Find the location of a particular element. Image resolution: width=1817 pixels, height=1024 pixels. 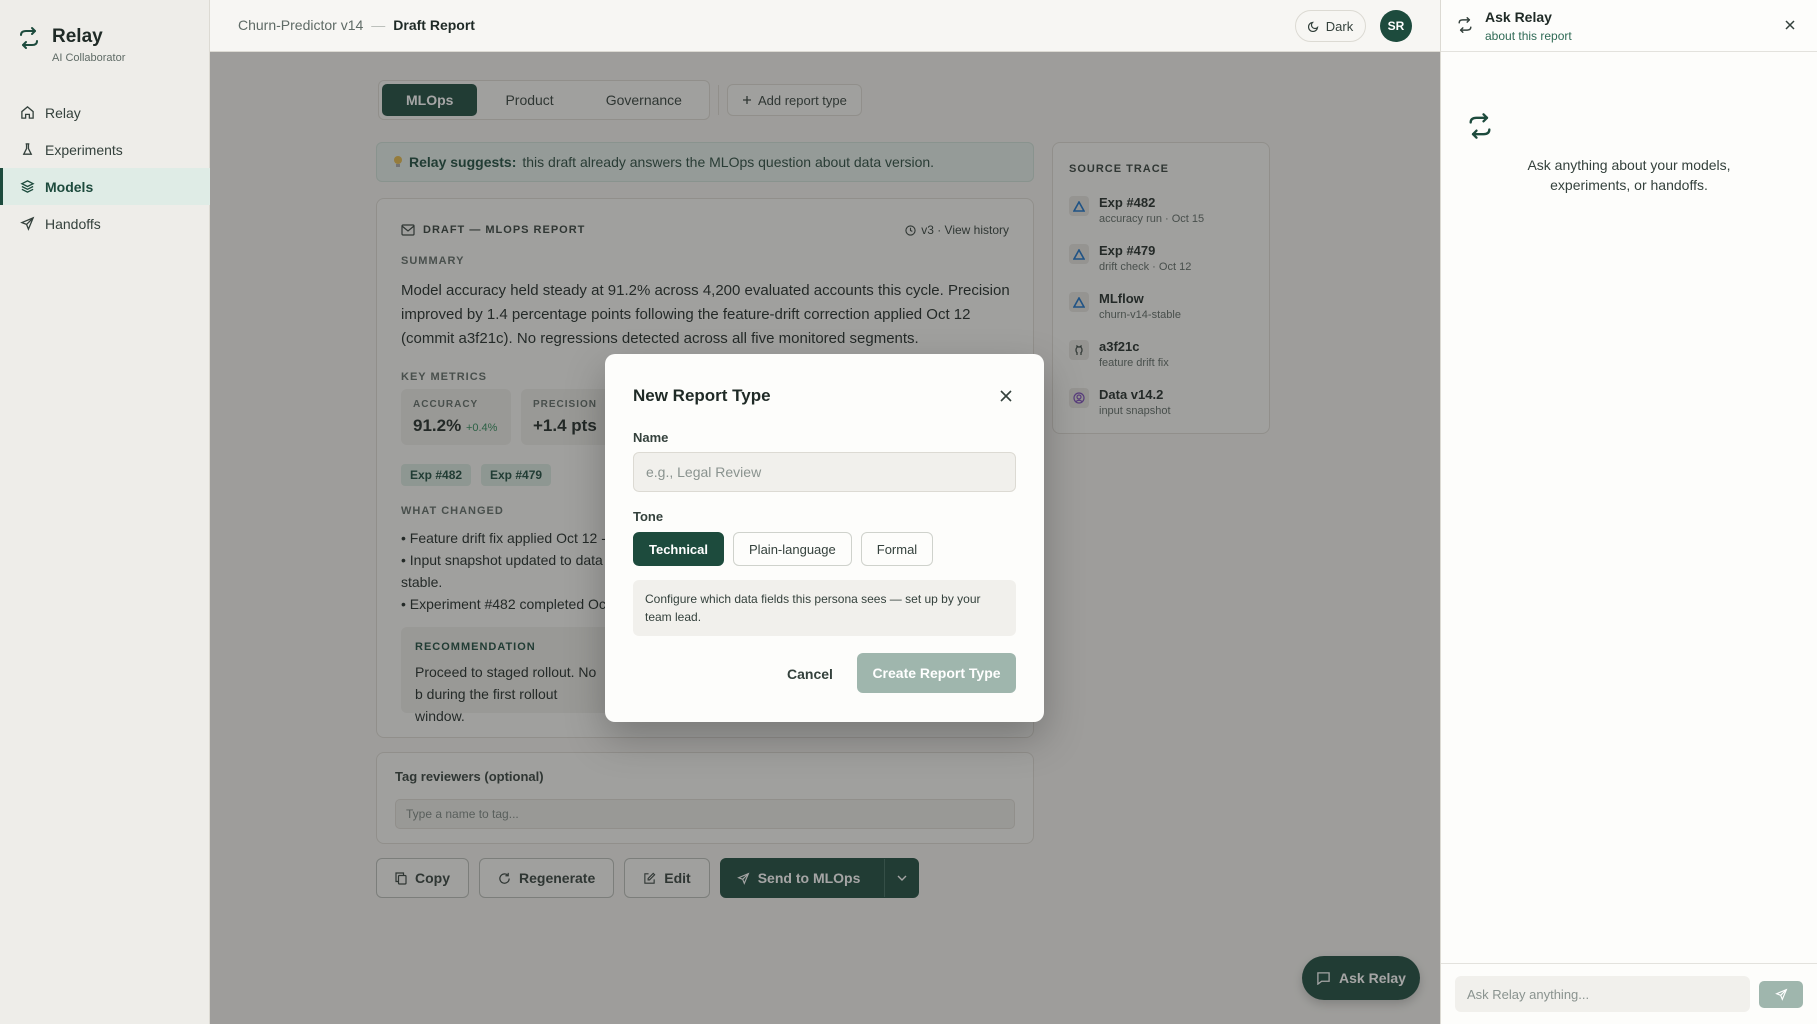

ask-panel-header: Ask Relay about this report is located at coordinates (1629, 26).